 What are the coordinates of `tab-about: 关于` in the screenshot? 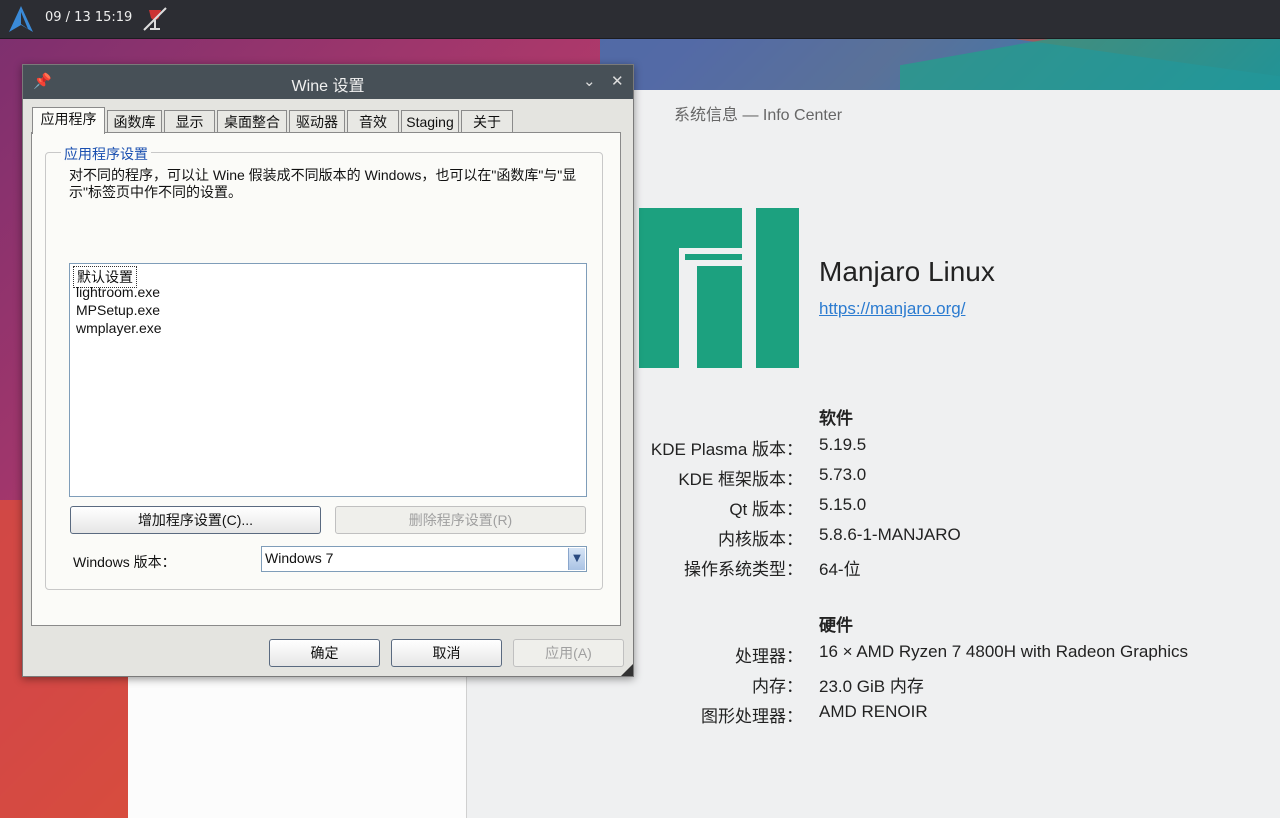 It's located at (487, 121).